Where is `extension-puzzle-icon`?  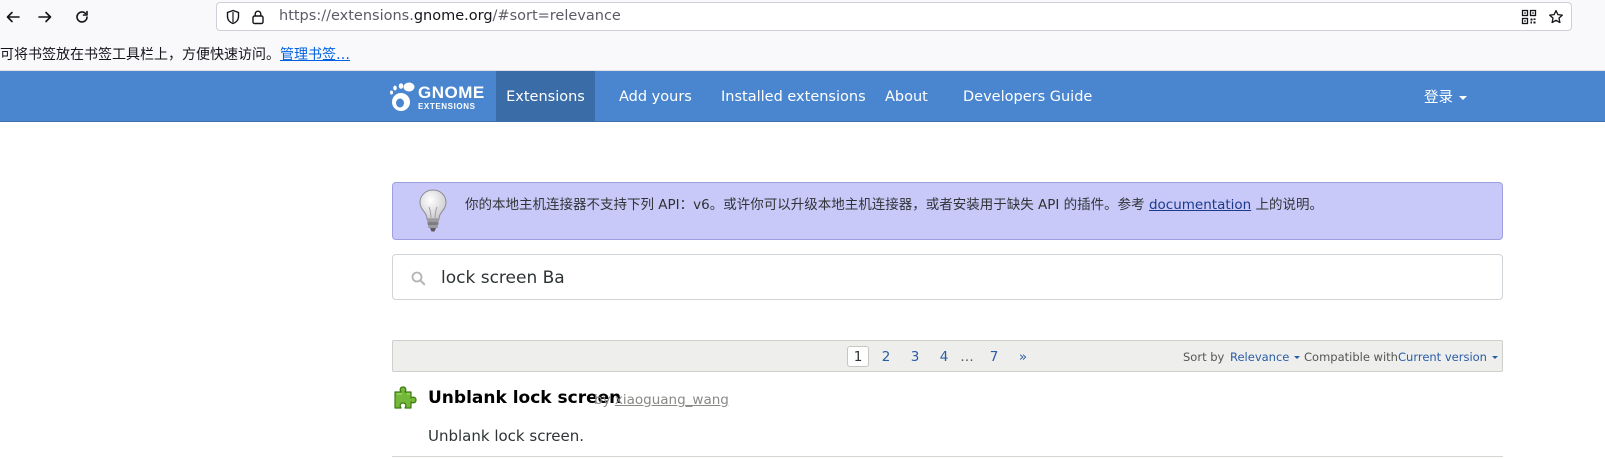
extension-puzzle-icon is located at coordinates (405, 397).